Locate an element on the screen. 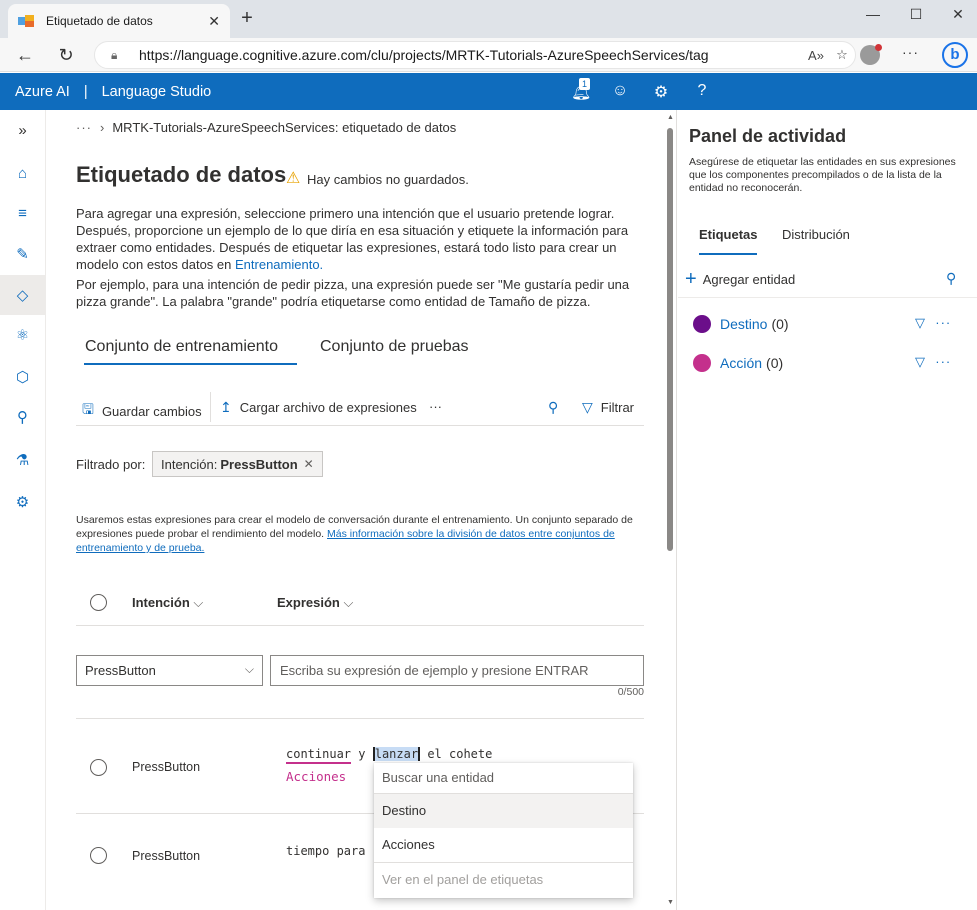  utterance-text: tiempo para r is located at coordinates (333, 851).